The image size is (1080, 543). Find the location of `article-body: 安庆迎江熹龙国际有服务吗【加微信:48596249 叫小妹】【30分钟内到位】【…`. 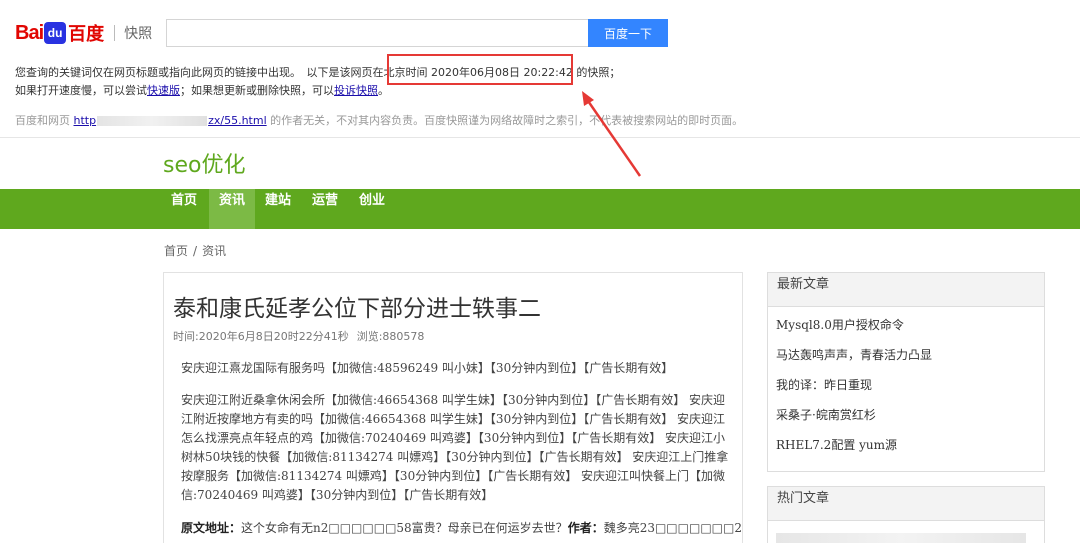

article-body: 安庆迎江熹龙国际有服务吗【加微信:48596249 叫小妹】【30分钟内到位】【… is located at coordinates (456, 432).